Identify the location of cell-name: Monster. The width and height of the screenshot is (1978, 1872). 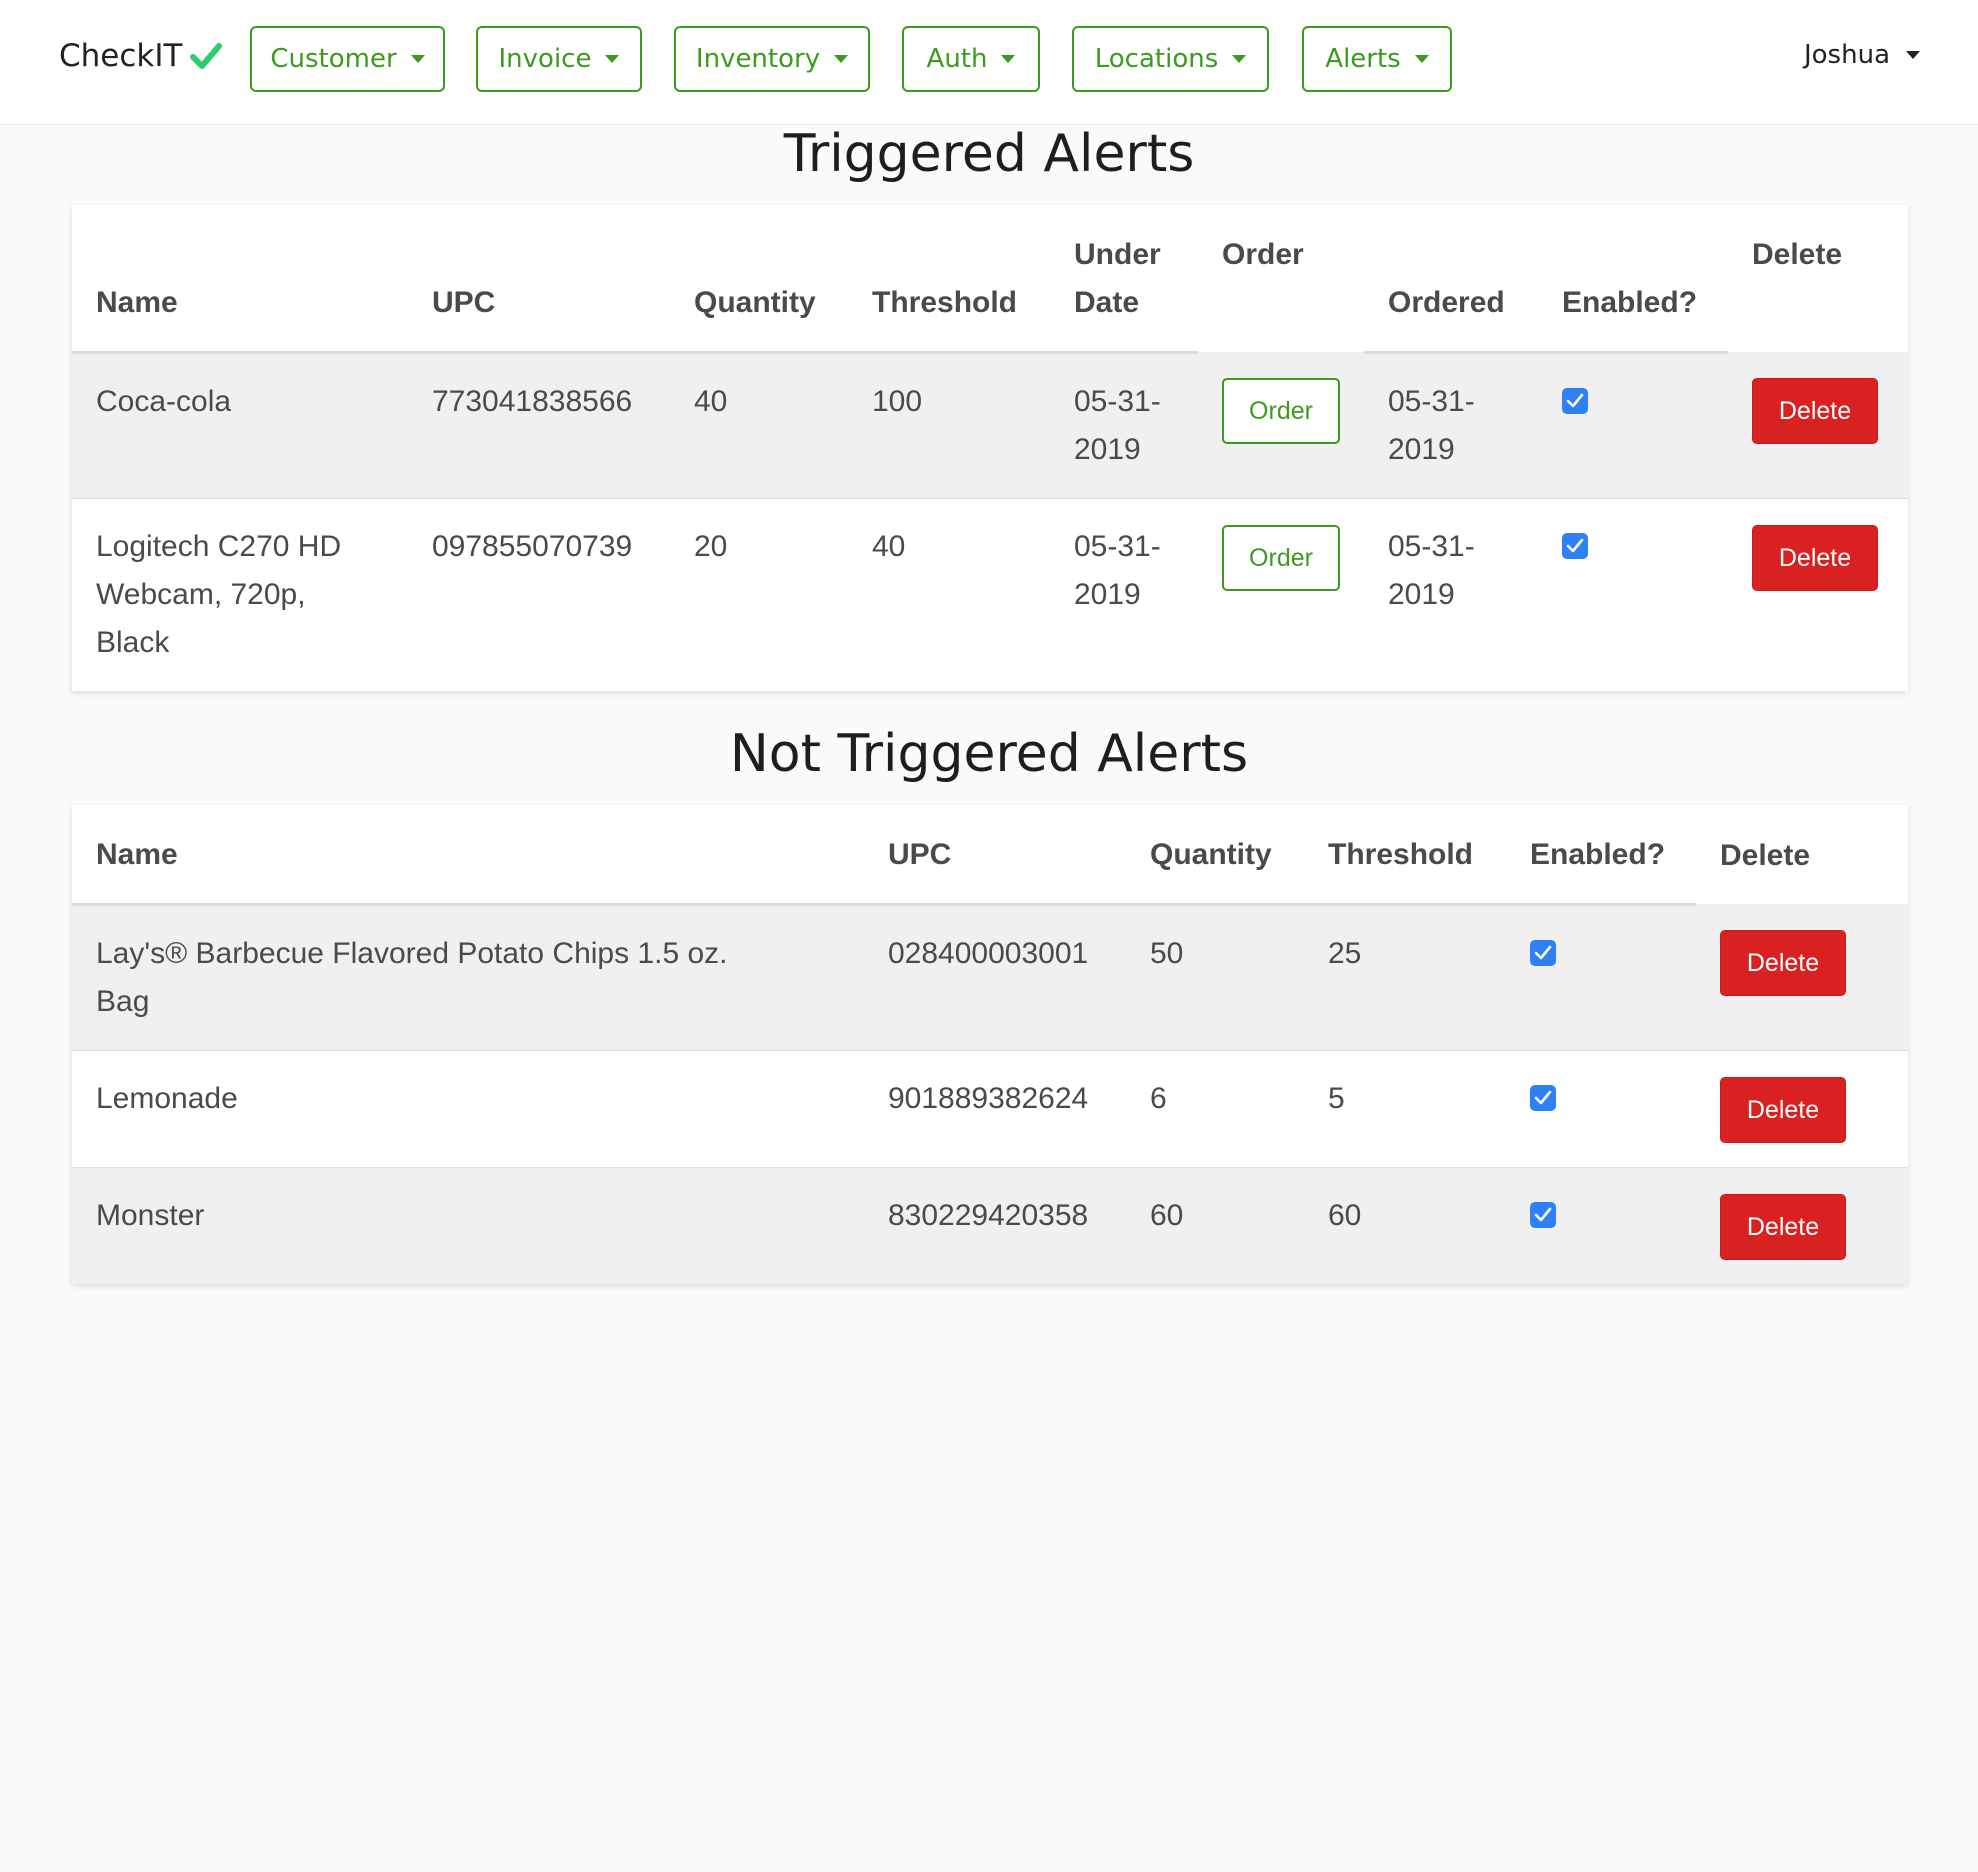
(468, 1225).